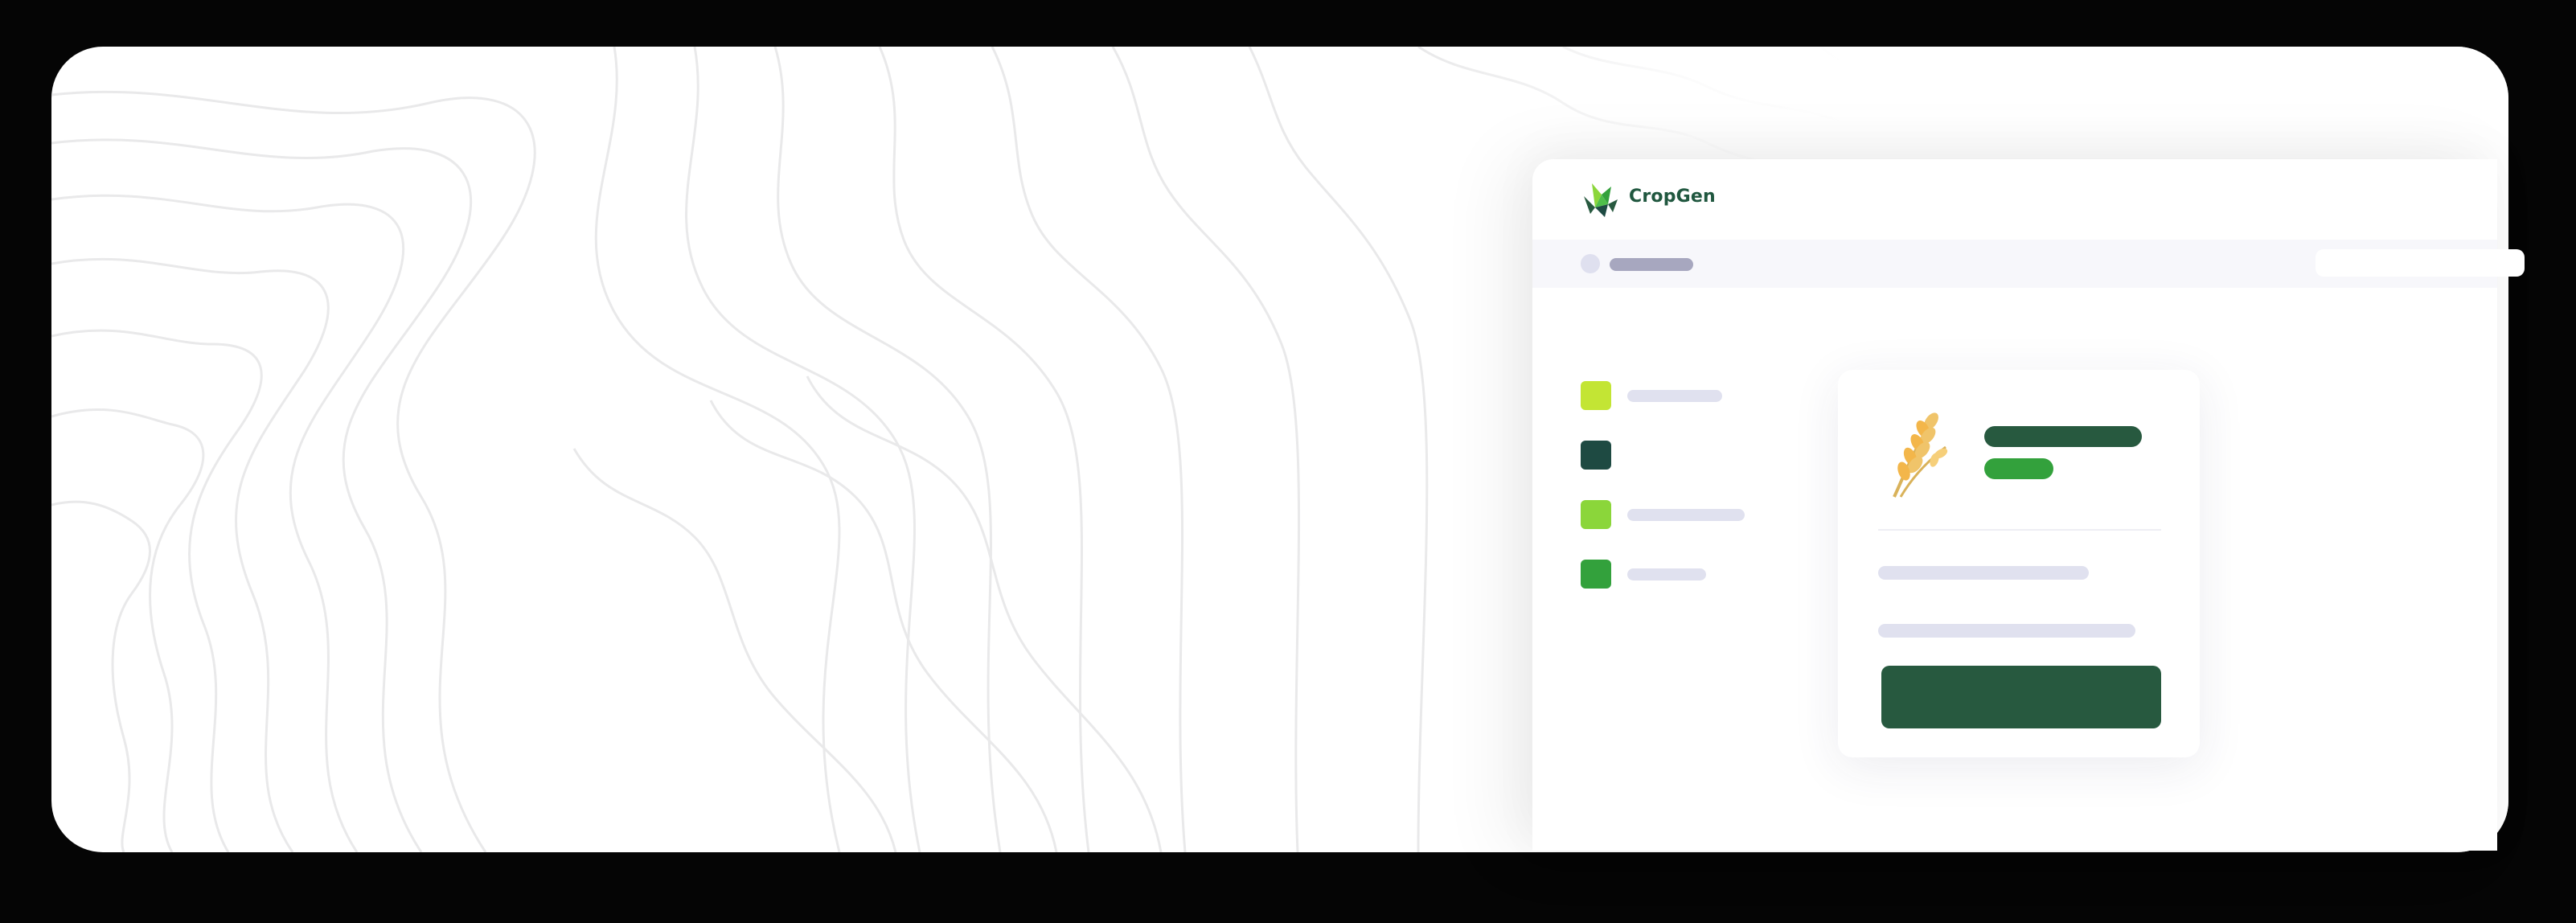 This screenshot has height=923, width=2576. Describe the element at coordinates (2014, 199) in the screenshot. I see `app-header: CropGen` at that location.